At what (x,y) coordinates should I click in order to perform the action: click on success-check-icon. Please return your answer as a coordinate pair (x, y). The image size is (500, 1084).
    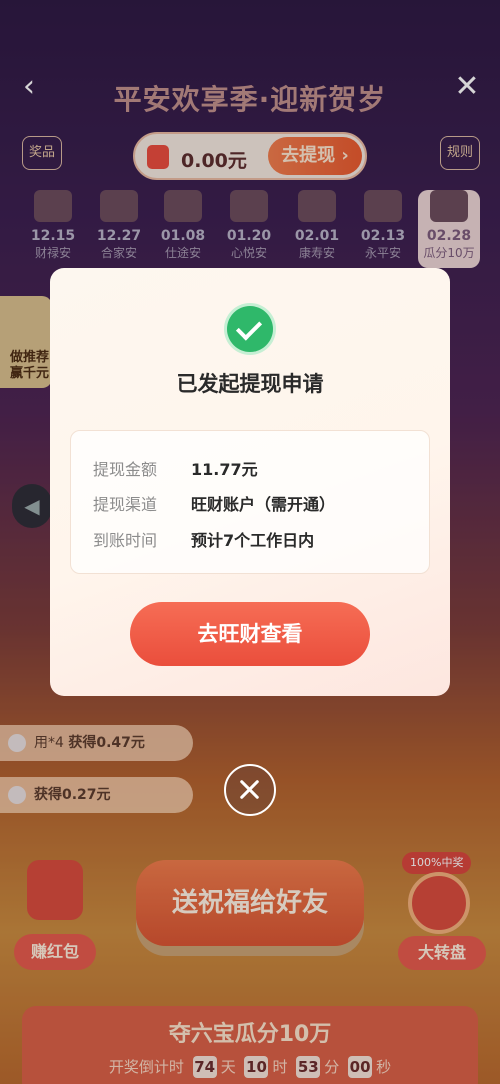
    Looking at the image, I should click on (250, 329).